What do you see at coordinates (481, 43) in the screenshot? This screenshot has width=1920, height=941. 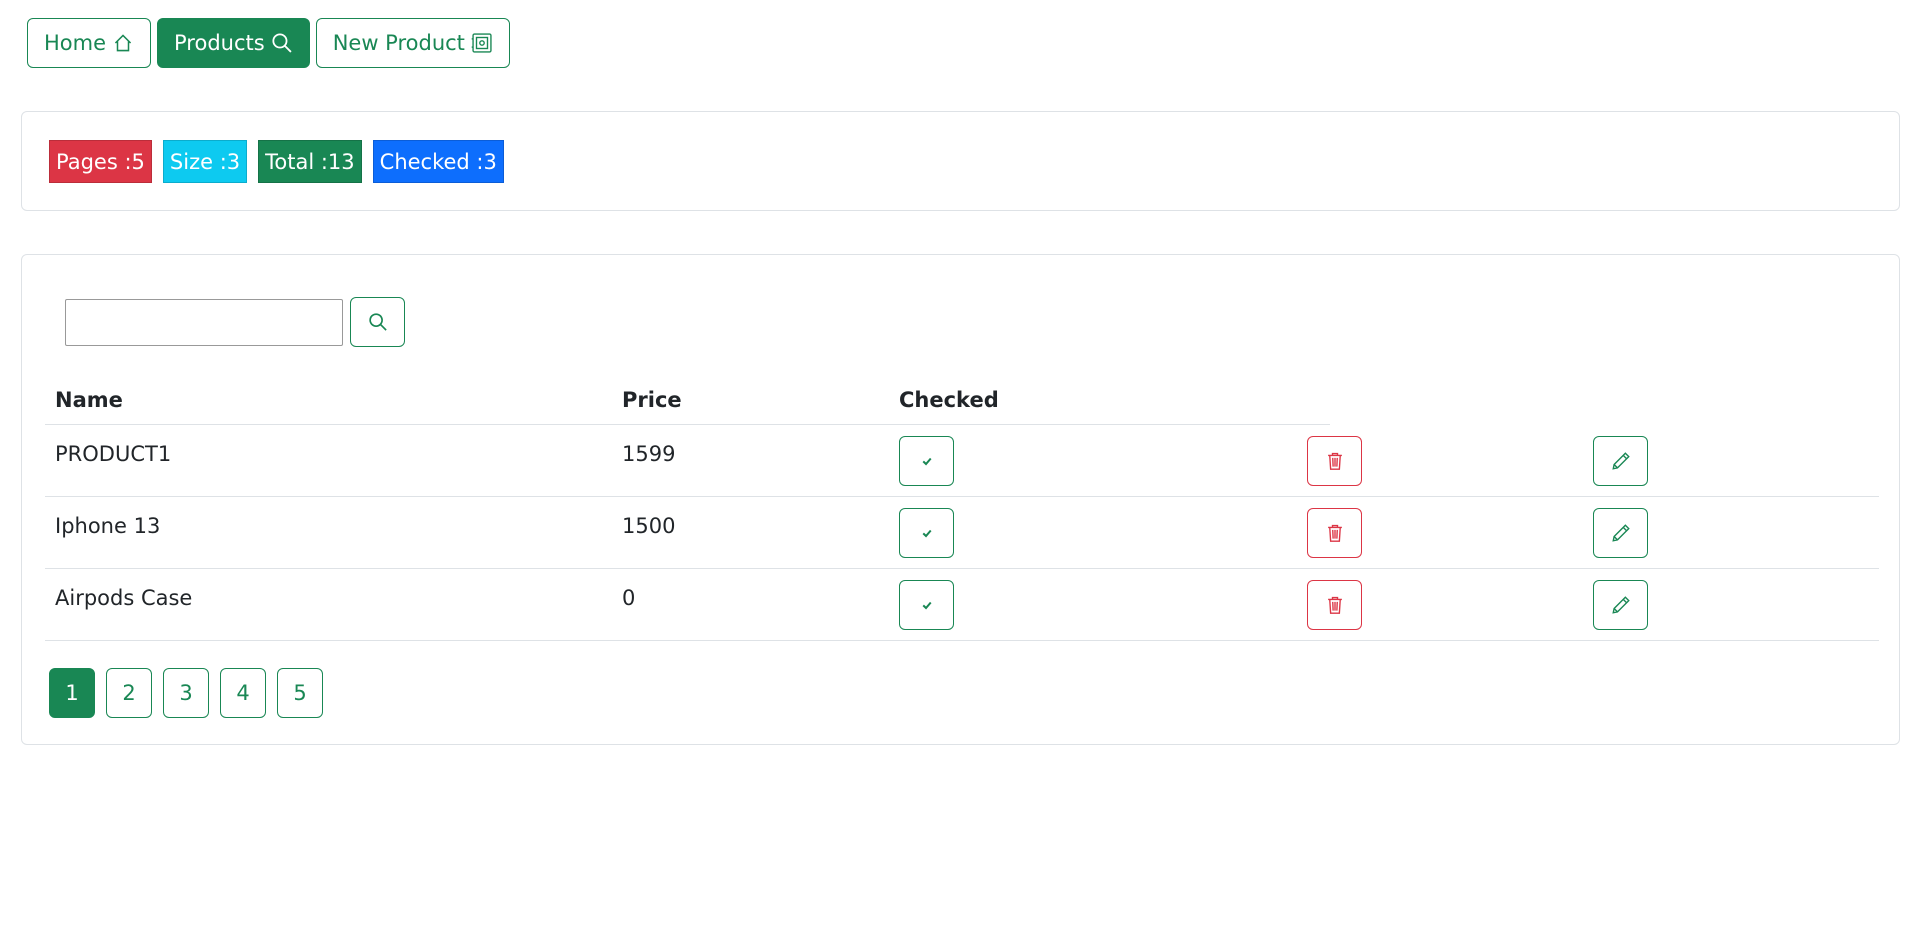 I see `safe-icon` at bounding box center [481, 43].